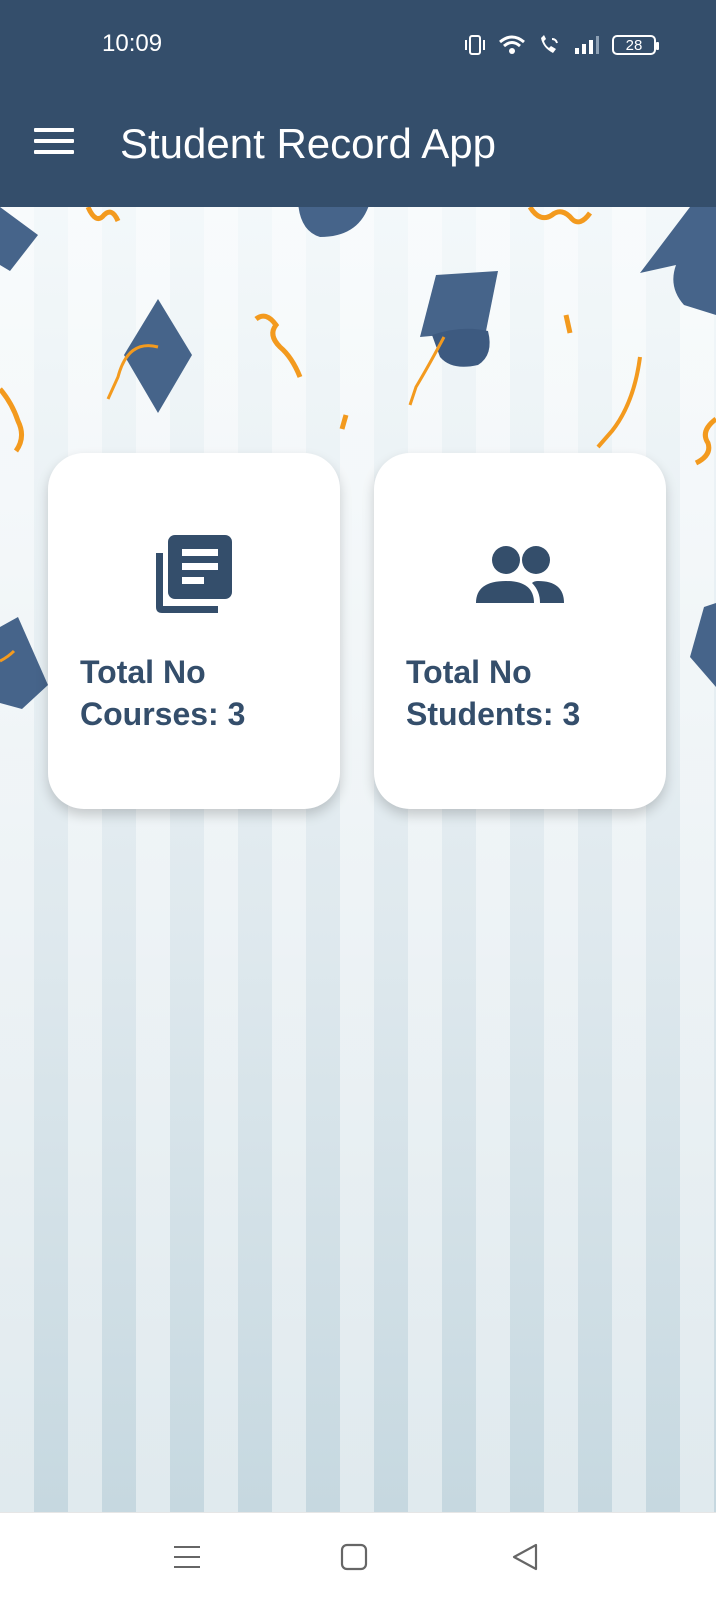  I want to click on signal-icon, so click(587, 45).